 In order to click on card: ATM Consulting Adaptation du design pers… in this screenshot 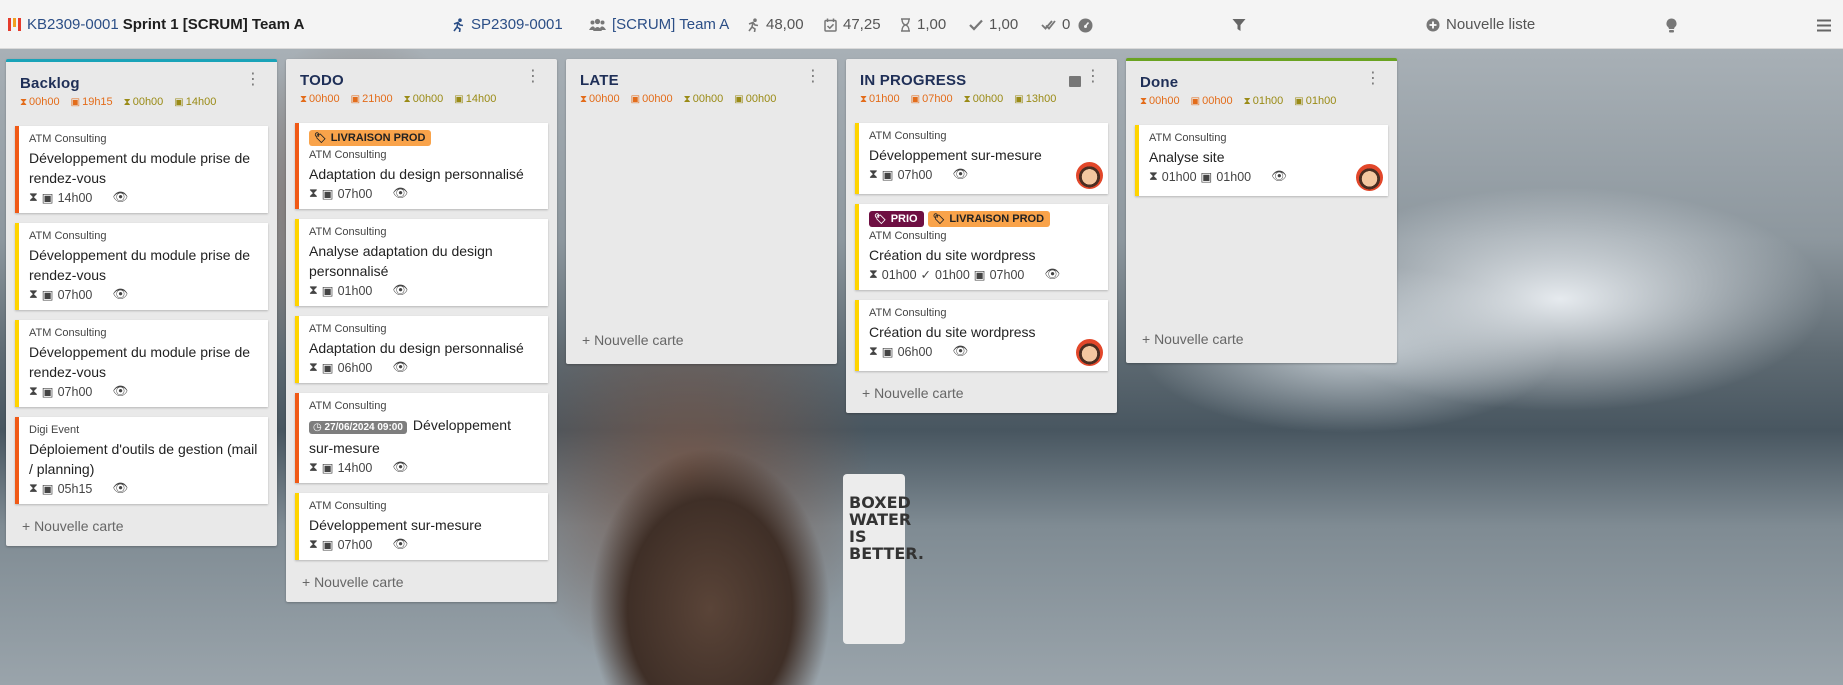, I will do `click(421, 349)`.